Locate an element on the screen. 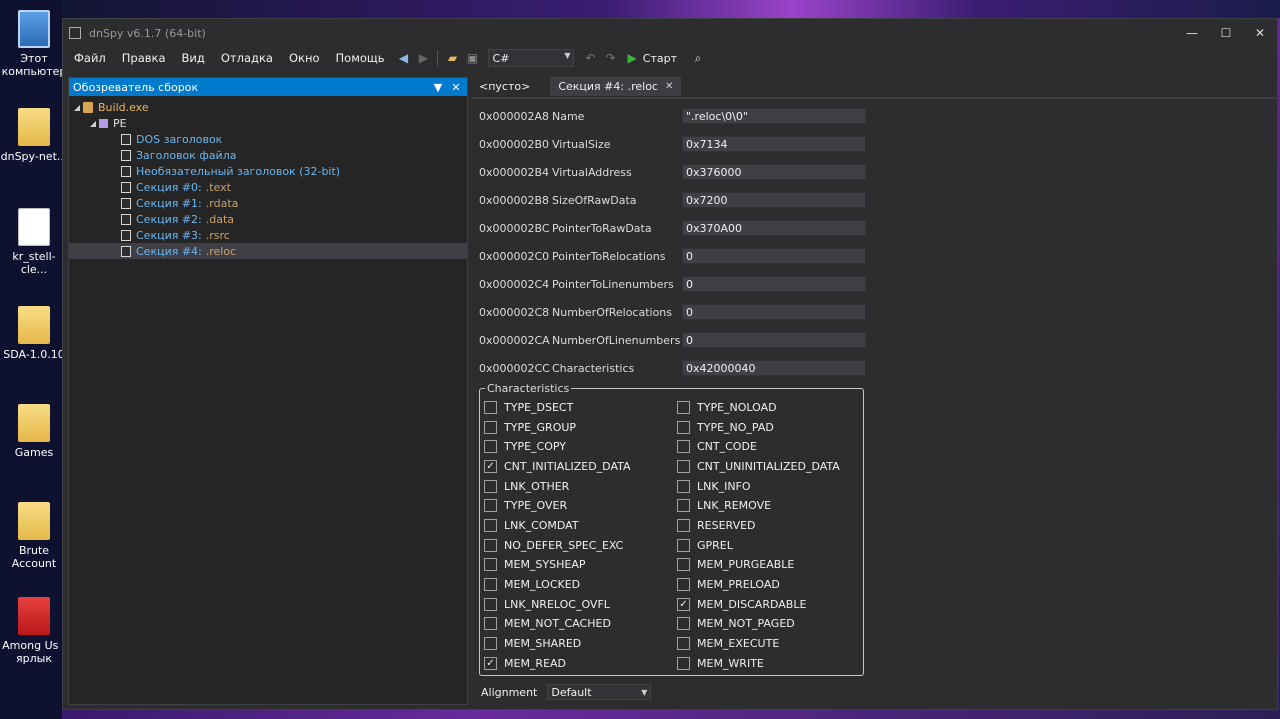 This screenshot has height=719, width=1280. menu-debug: Отладка is located at coordinates (247, 58).